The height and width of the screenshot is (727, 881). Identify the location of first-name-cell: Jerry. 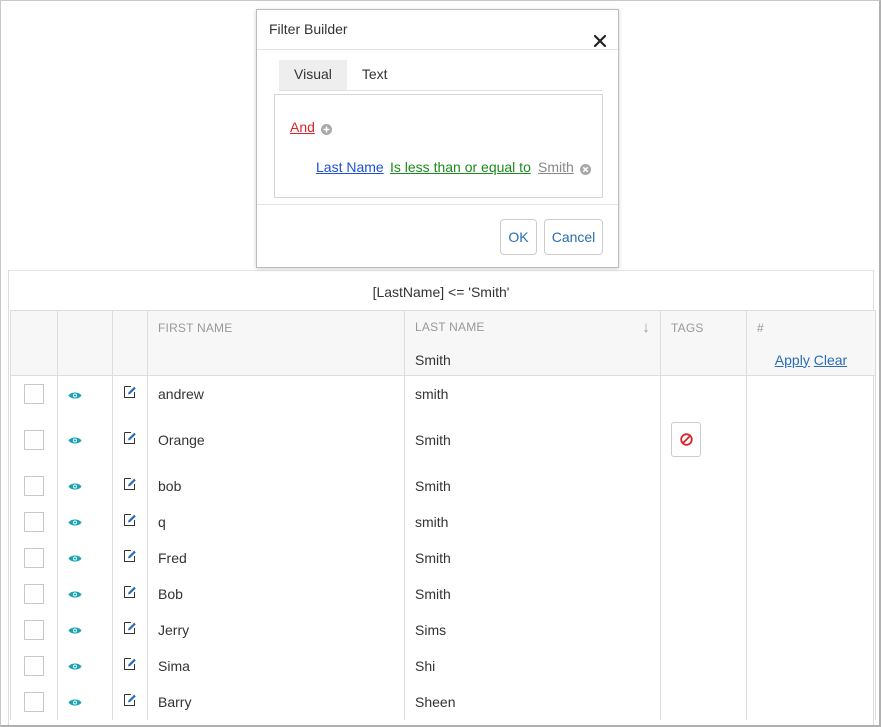
(276, 629).